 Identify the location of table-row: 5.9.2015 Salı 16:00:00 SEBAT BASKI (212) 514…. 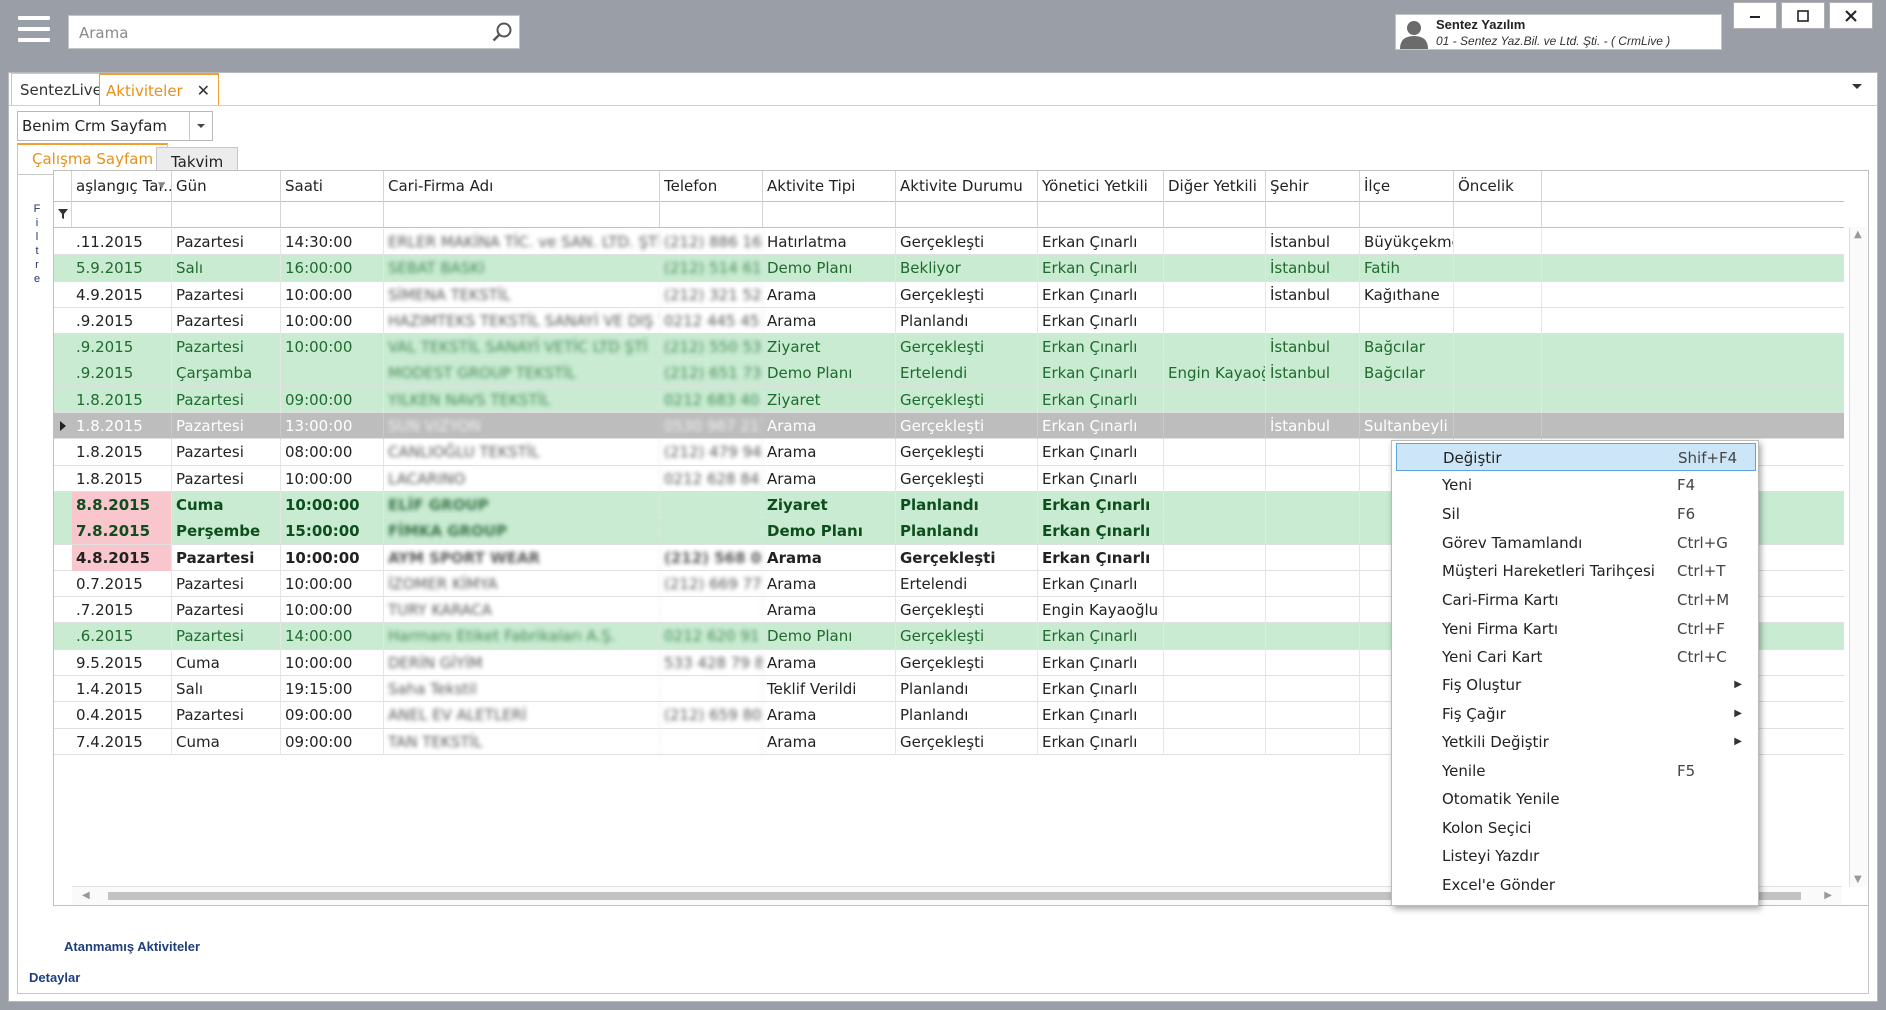
(949, 268).